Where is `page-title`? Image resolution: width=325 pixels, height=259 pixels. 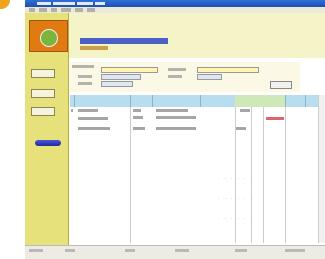
page-title is located at coordinates (124, 44).